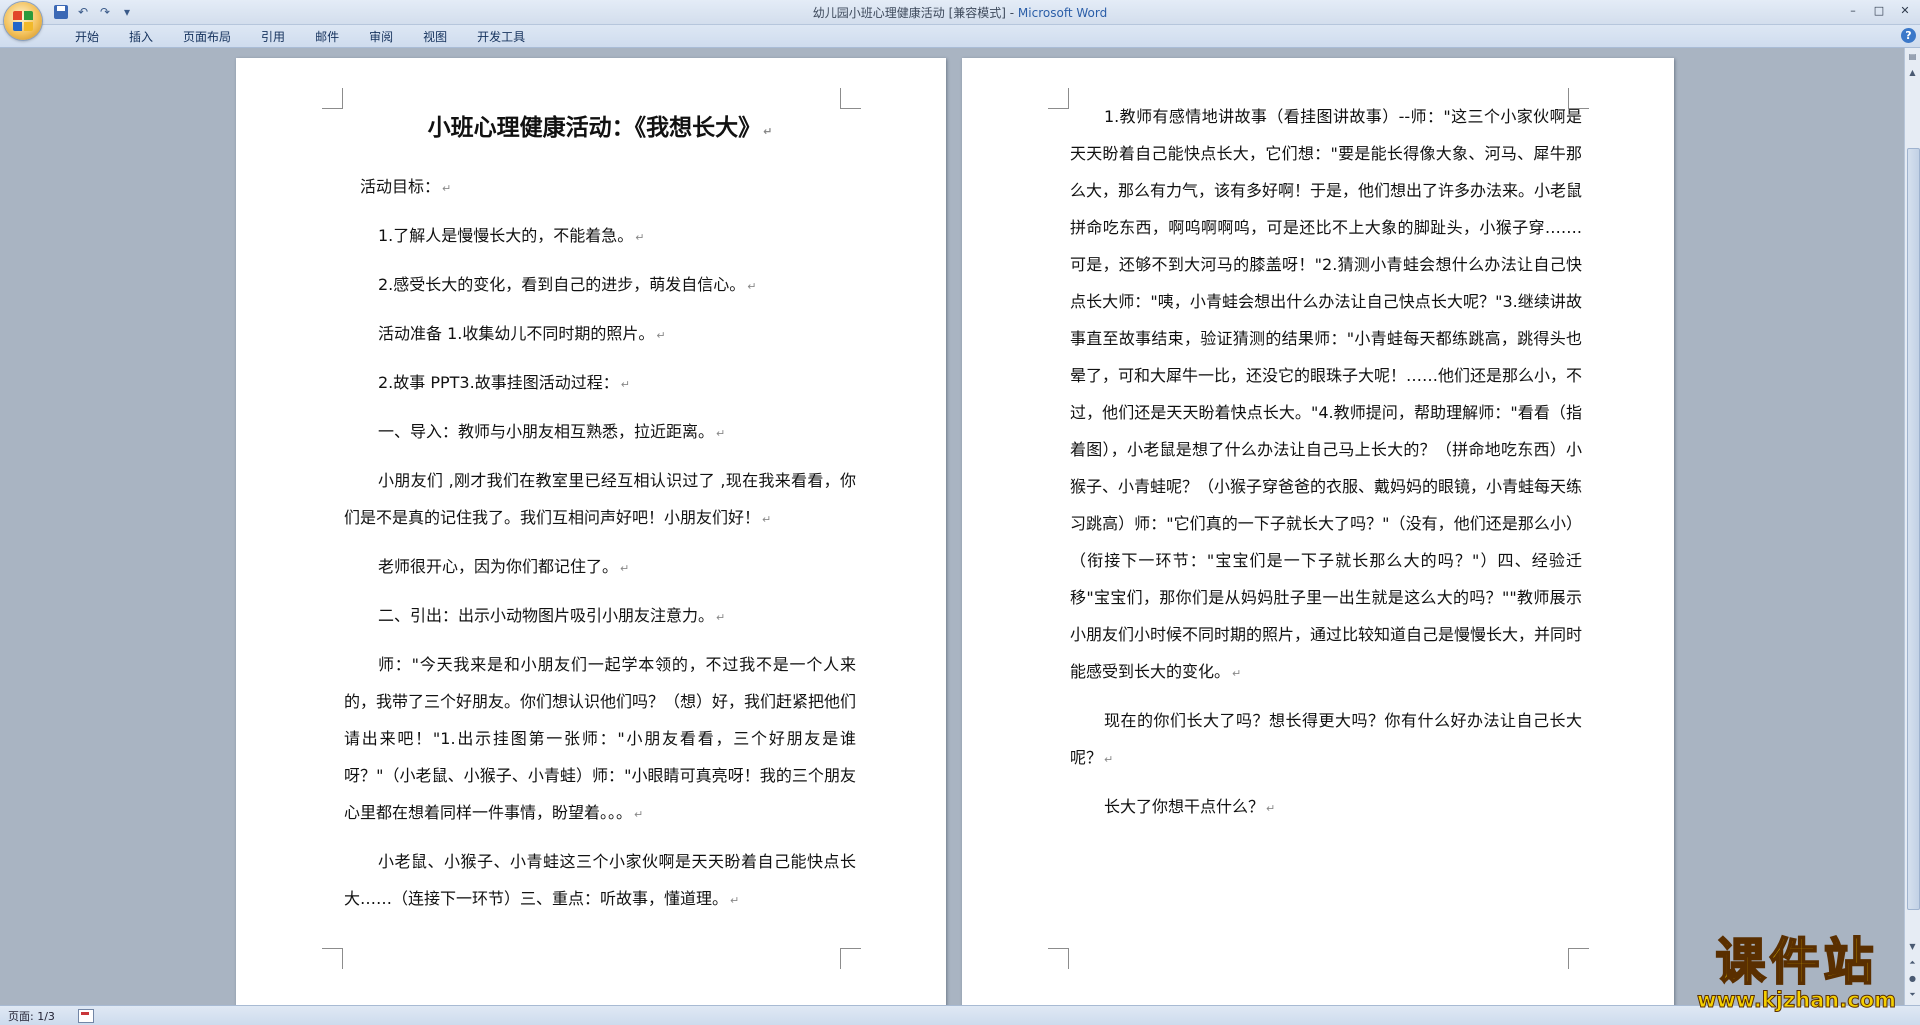 The width and height of the screenshot is (1920, 1025). What do you see at coordinates (87, 37) in the screenshot?
I see `tab-home: 开始` at bounding box center [87, 37].